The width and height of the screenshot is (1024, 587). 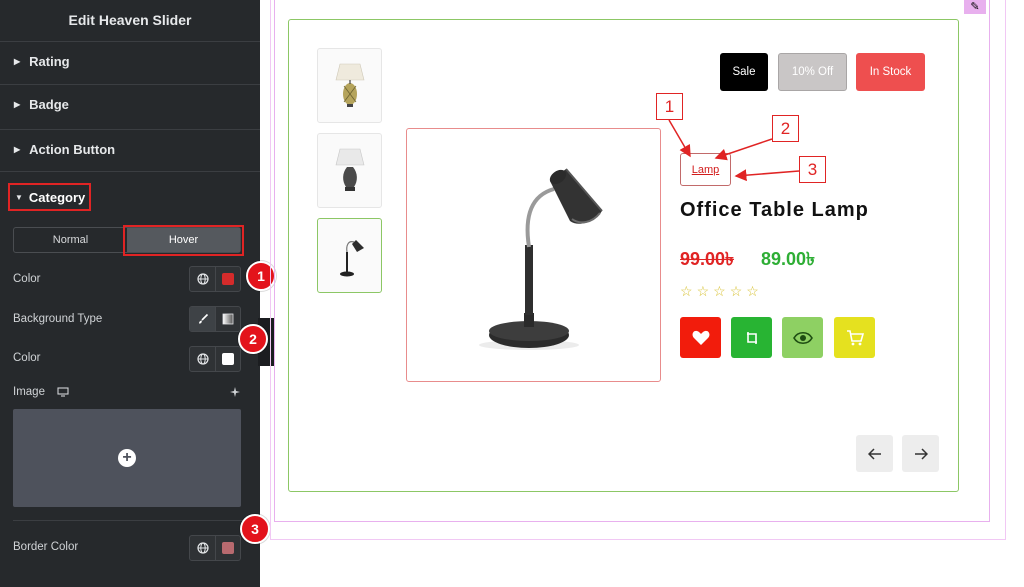 I want to click on tab-normal: Normal, so click(x=70, y=240).